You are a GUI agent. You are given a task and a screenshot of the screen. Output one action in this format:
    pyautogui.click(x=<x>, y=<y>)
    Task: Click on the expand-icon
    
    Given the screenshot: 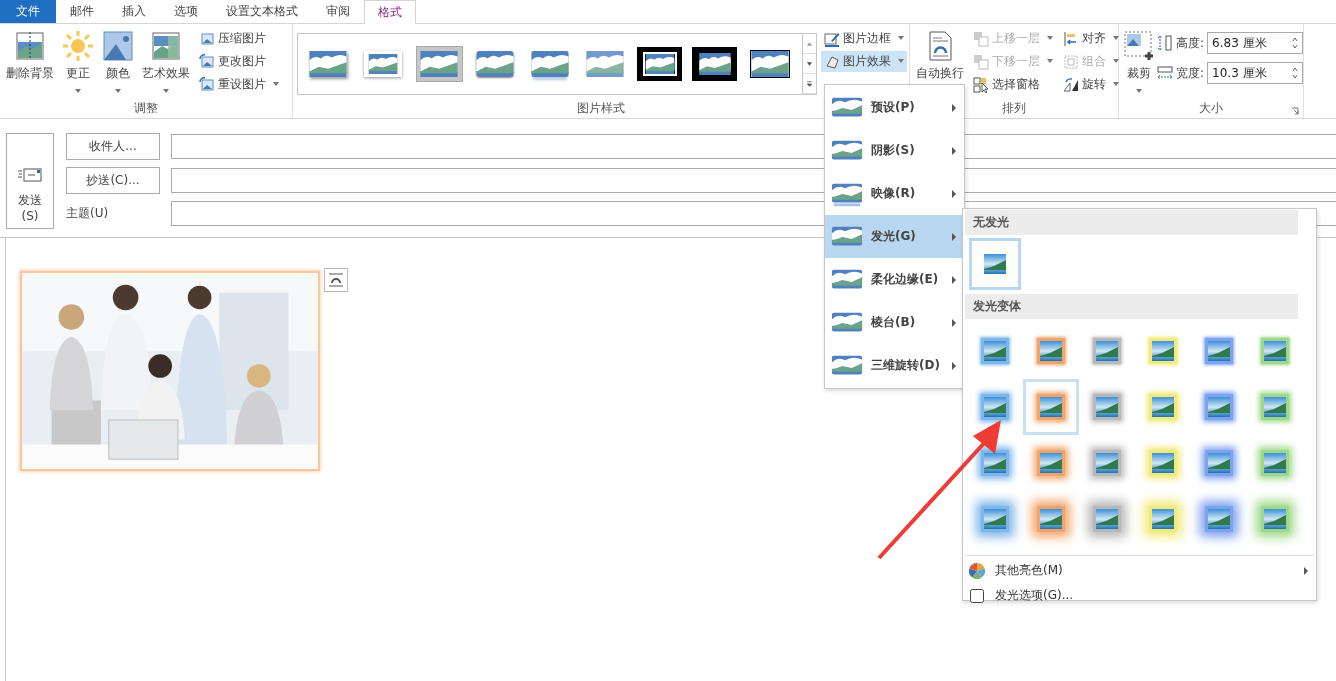 What is the action you would take?
    pyautogui.click(x=809, y=83)
    